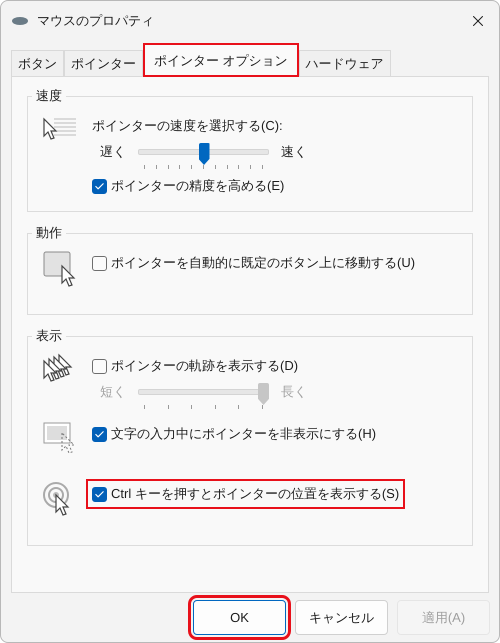  Describe the element at coordinates (96, 21) in the screenshot. I see `window-title: マウスのプロパティ` at that location.